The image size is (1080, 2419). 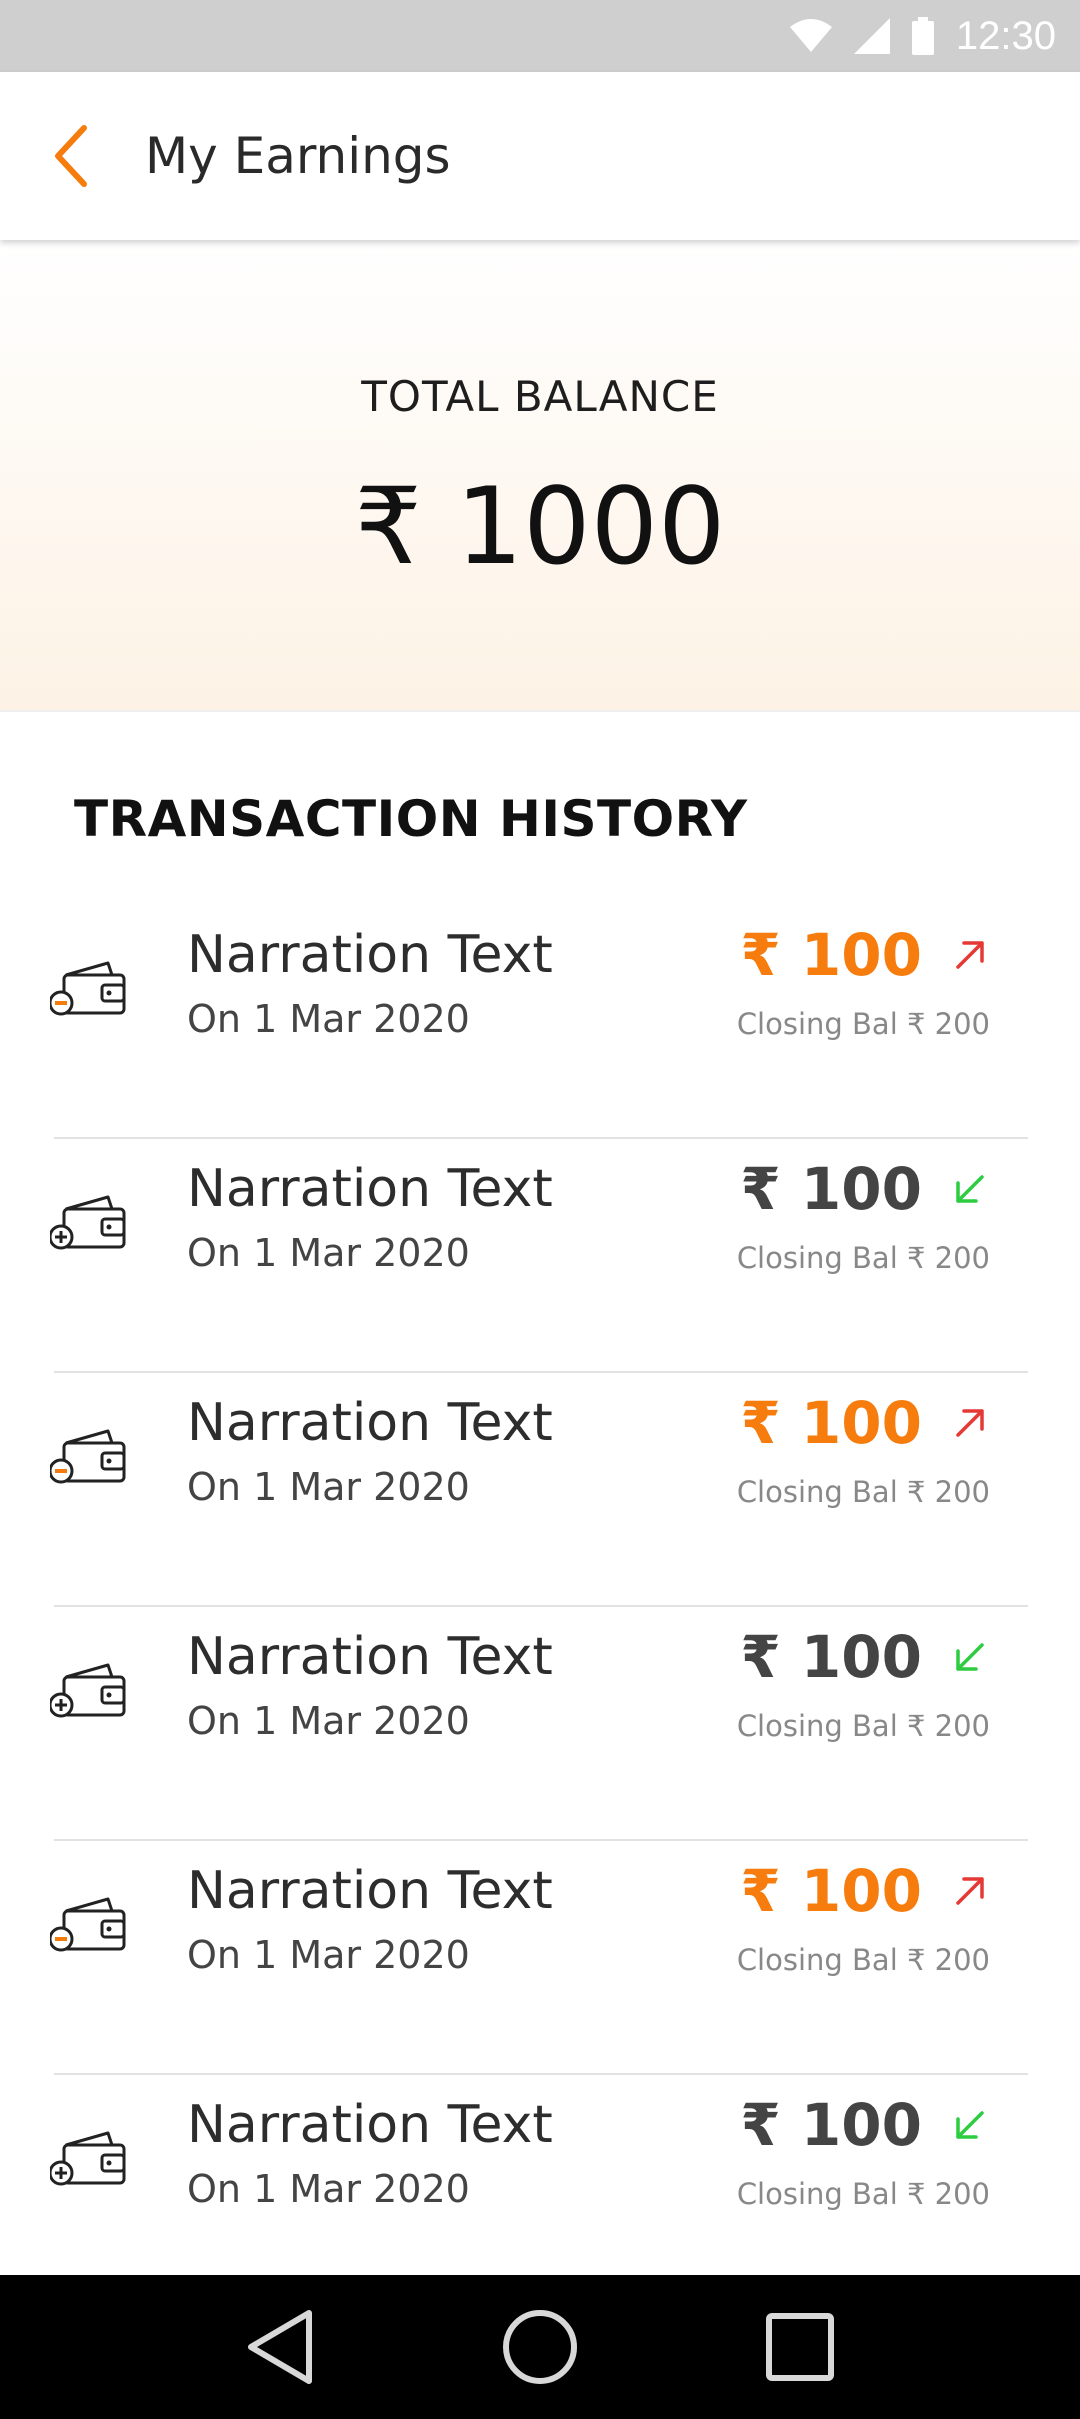 I want to click on chevron-left-icon, so click(x=71, y=156).